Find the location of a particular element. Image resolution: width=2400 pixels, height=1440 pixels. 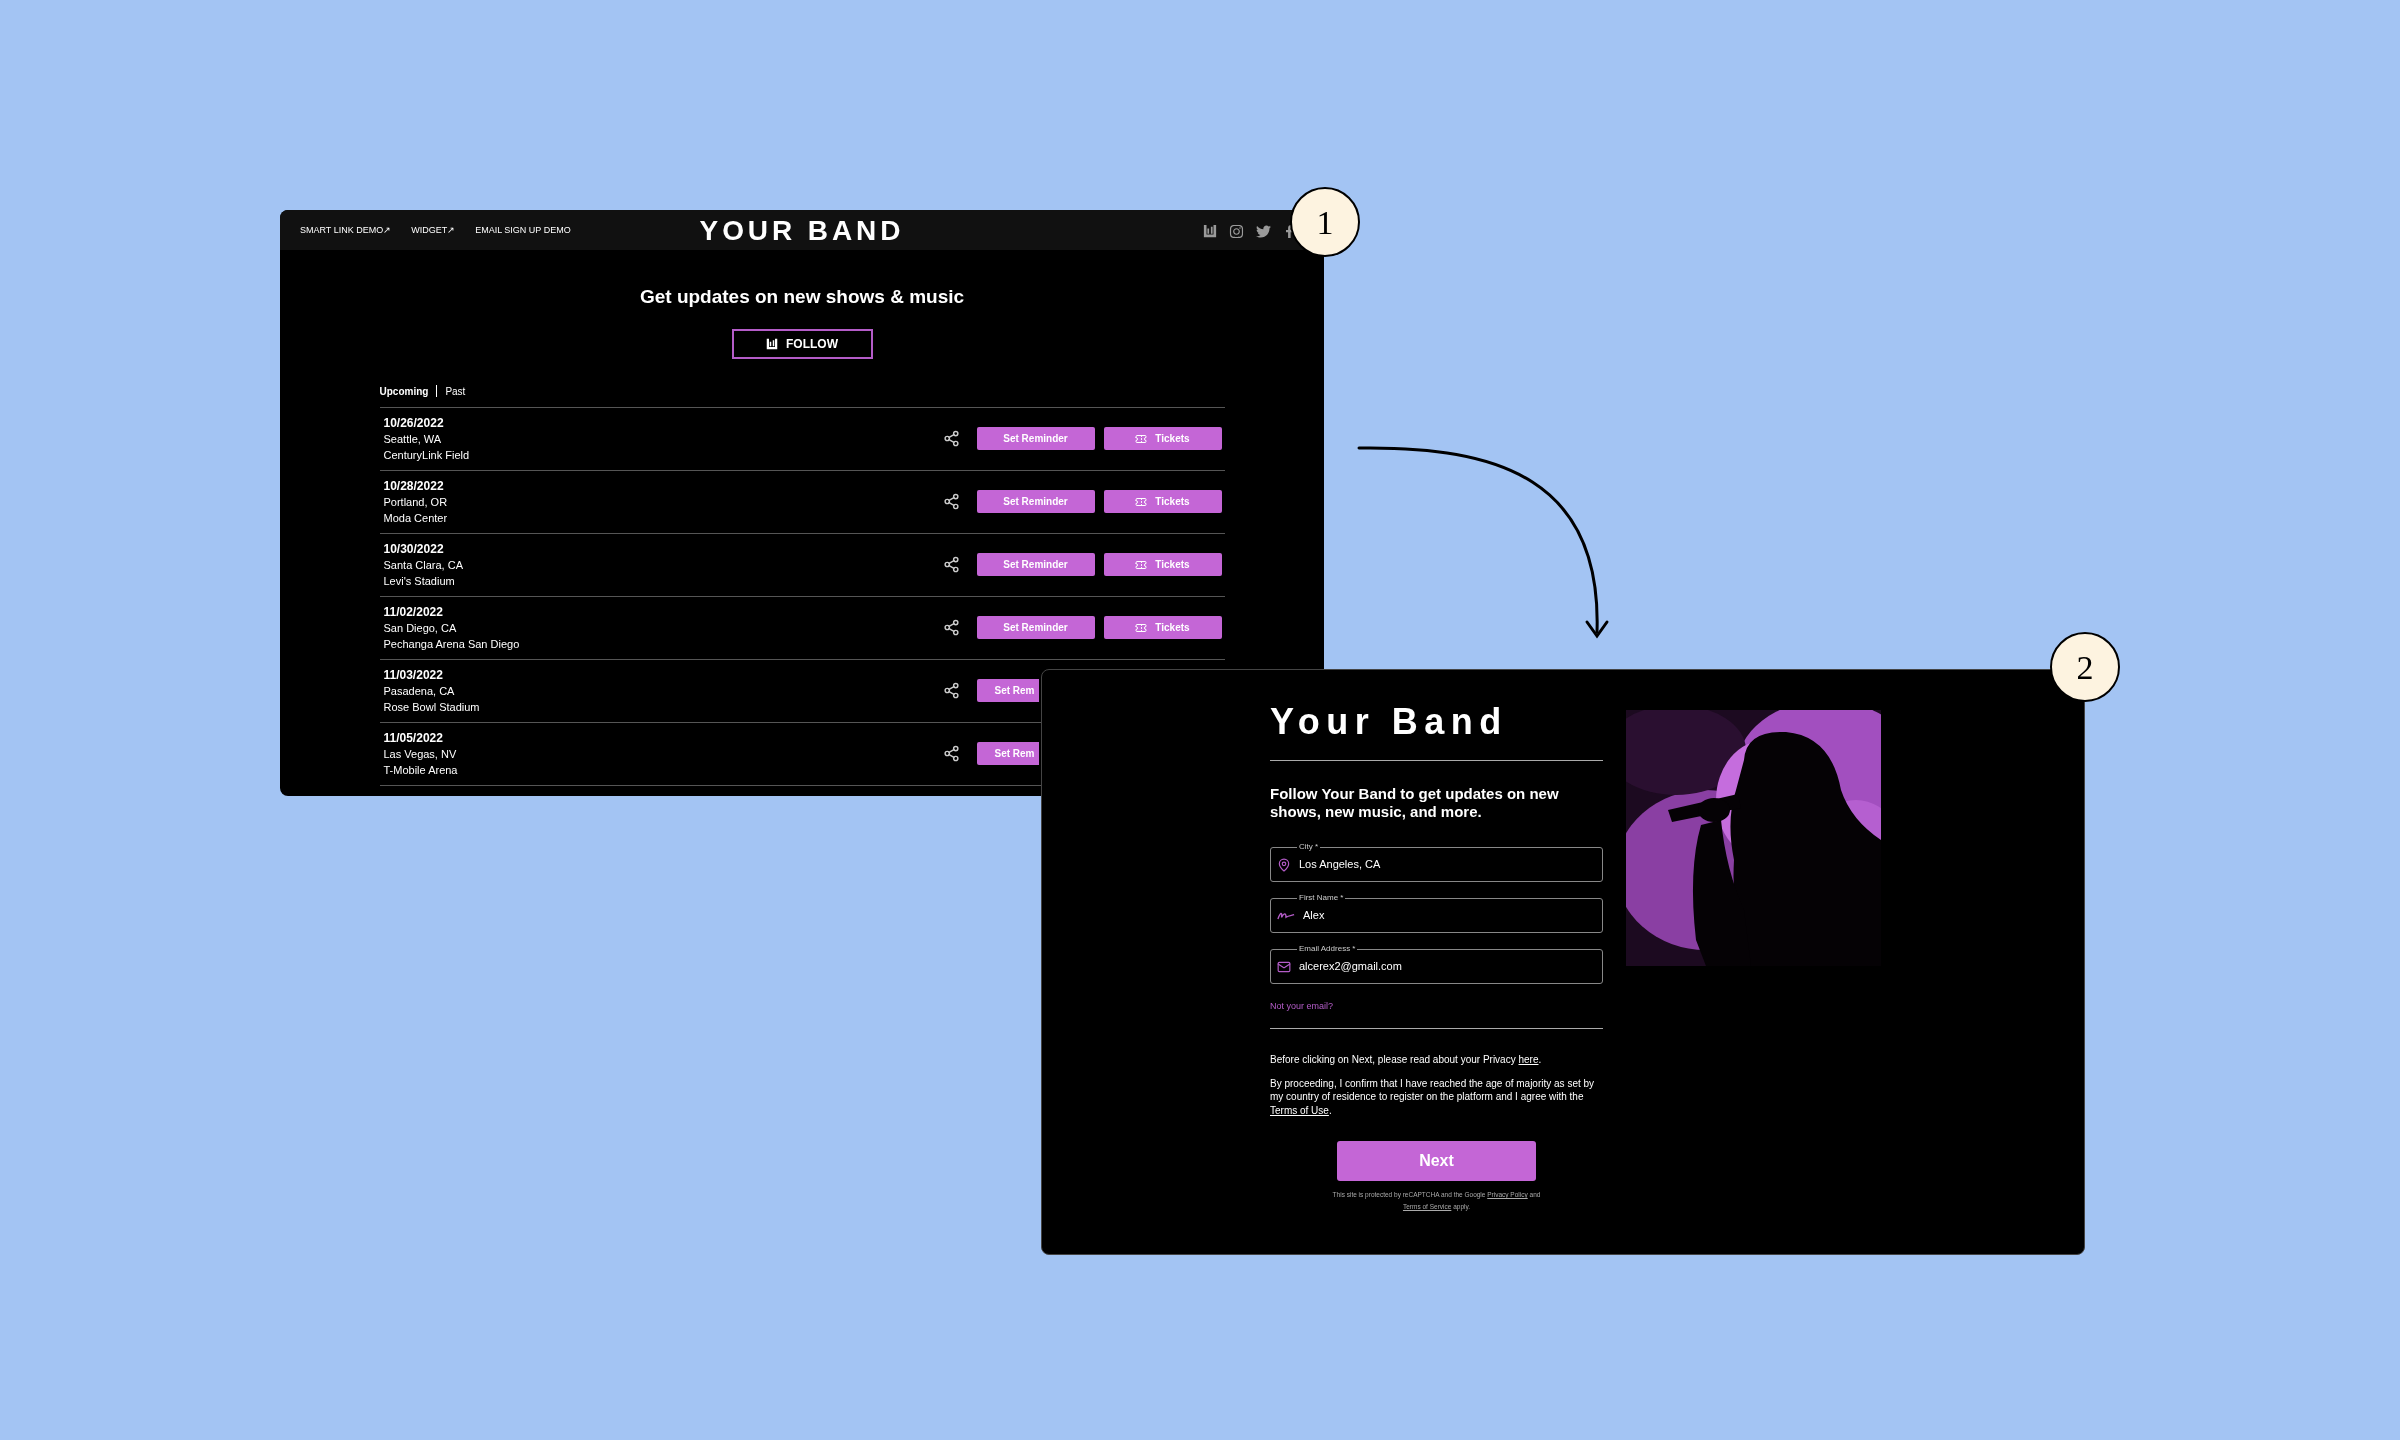

event-date: 10/26/2022 is located at coordinates (414, 422).